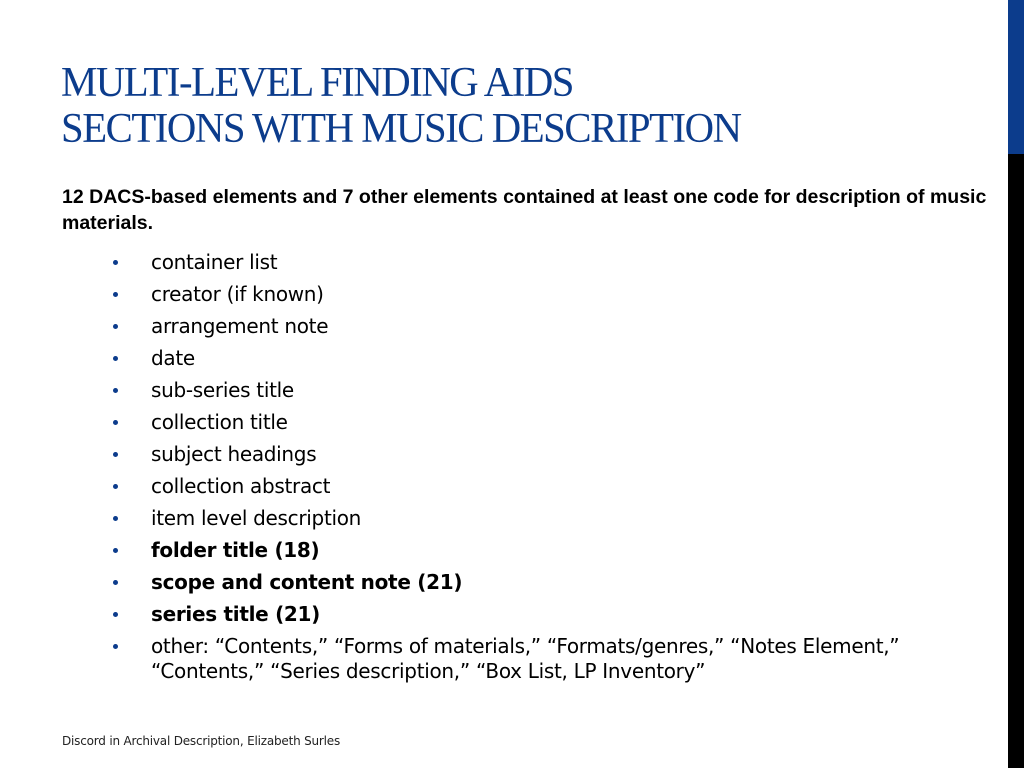  Describe the element at coordinates (307, 582) in the screenshot. I see `list-item-text: scope and content note (21)` at that location.